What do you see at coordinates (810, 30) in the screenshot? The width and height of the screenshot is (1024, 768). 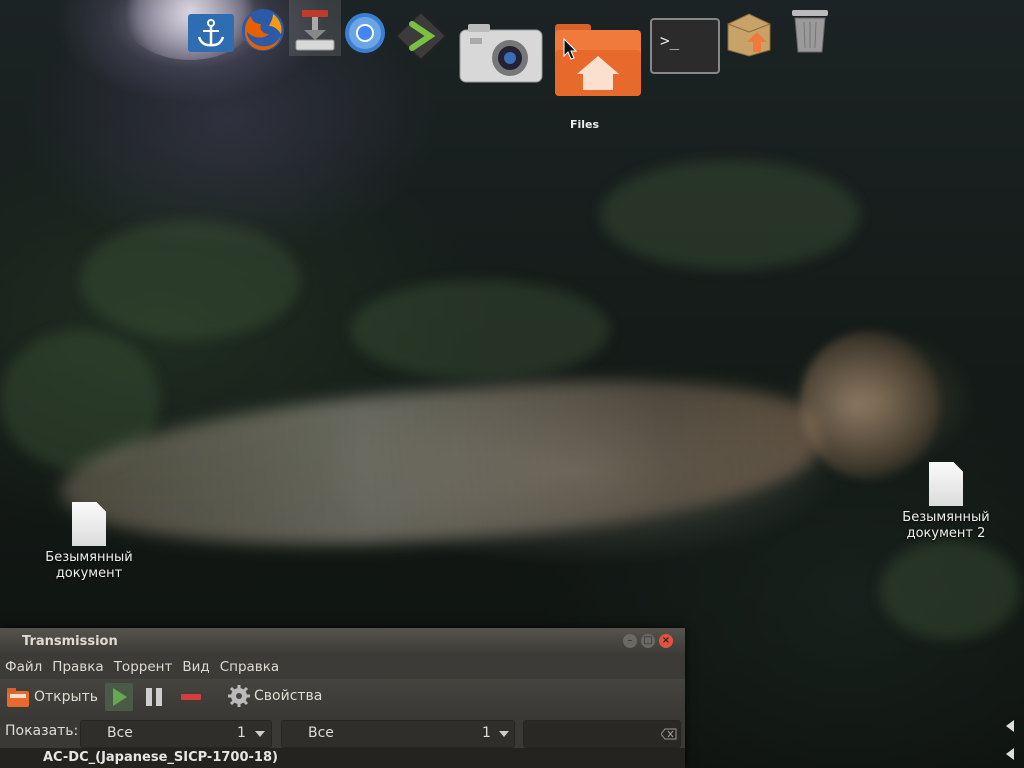 I see `trash-icon` at bounding box center [810, 30].